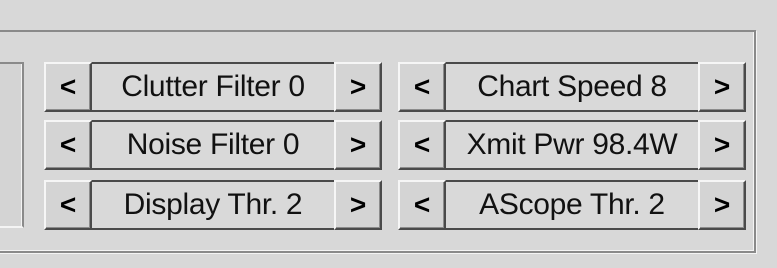  I want to click on clutter-filter-control: < Clutter Filter 0 >, so click(213, 87).